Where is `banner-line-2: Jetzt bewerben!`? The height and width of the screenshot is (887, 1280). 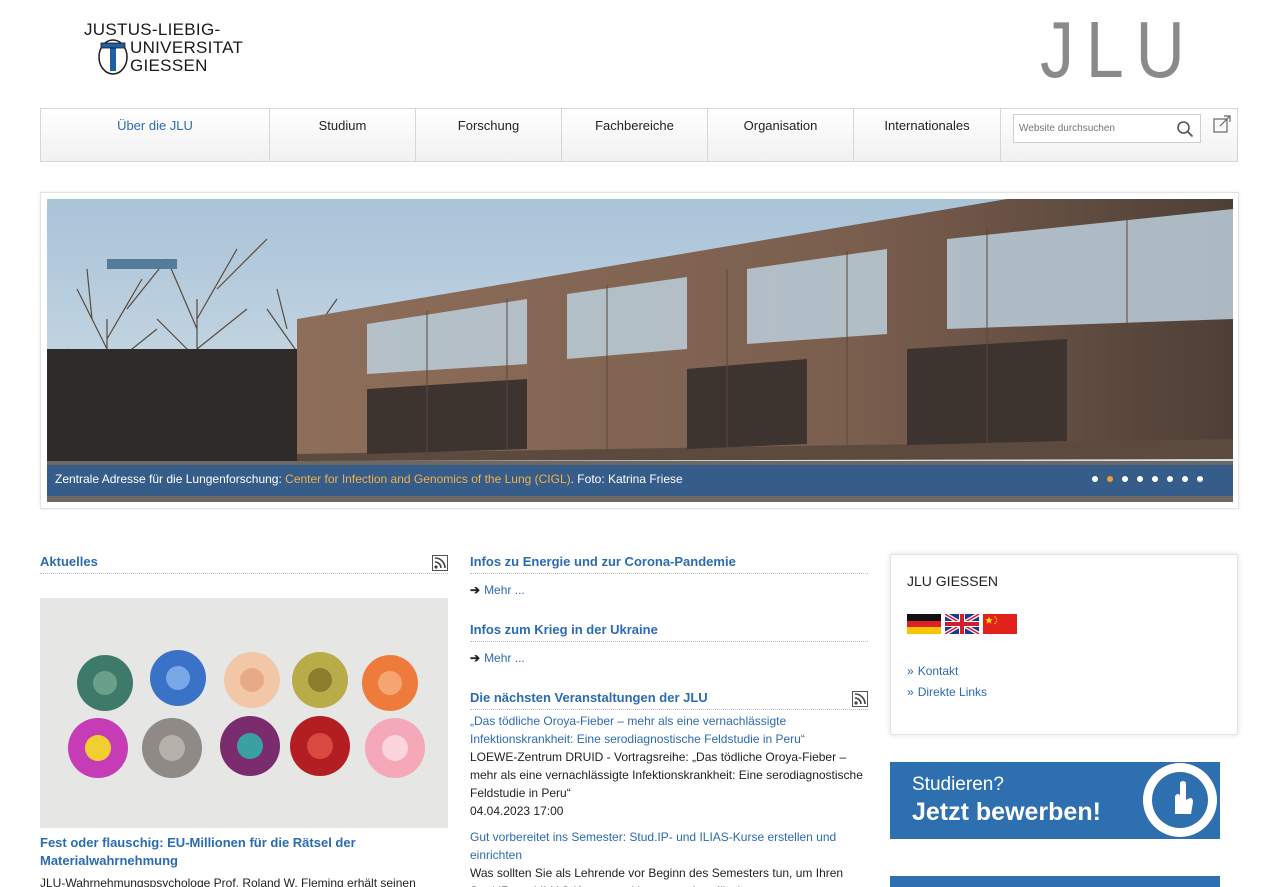 banner-line-2: Jetzt bewerben! is located at coordinates (1006, 812).